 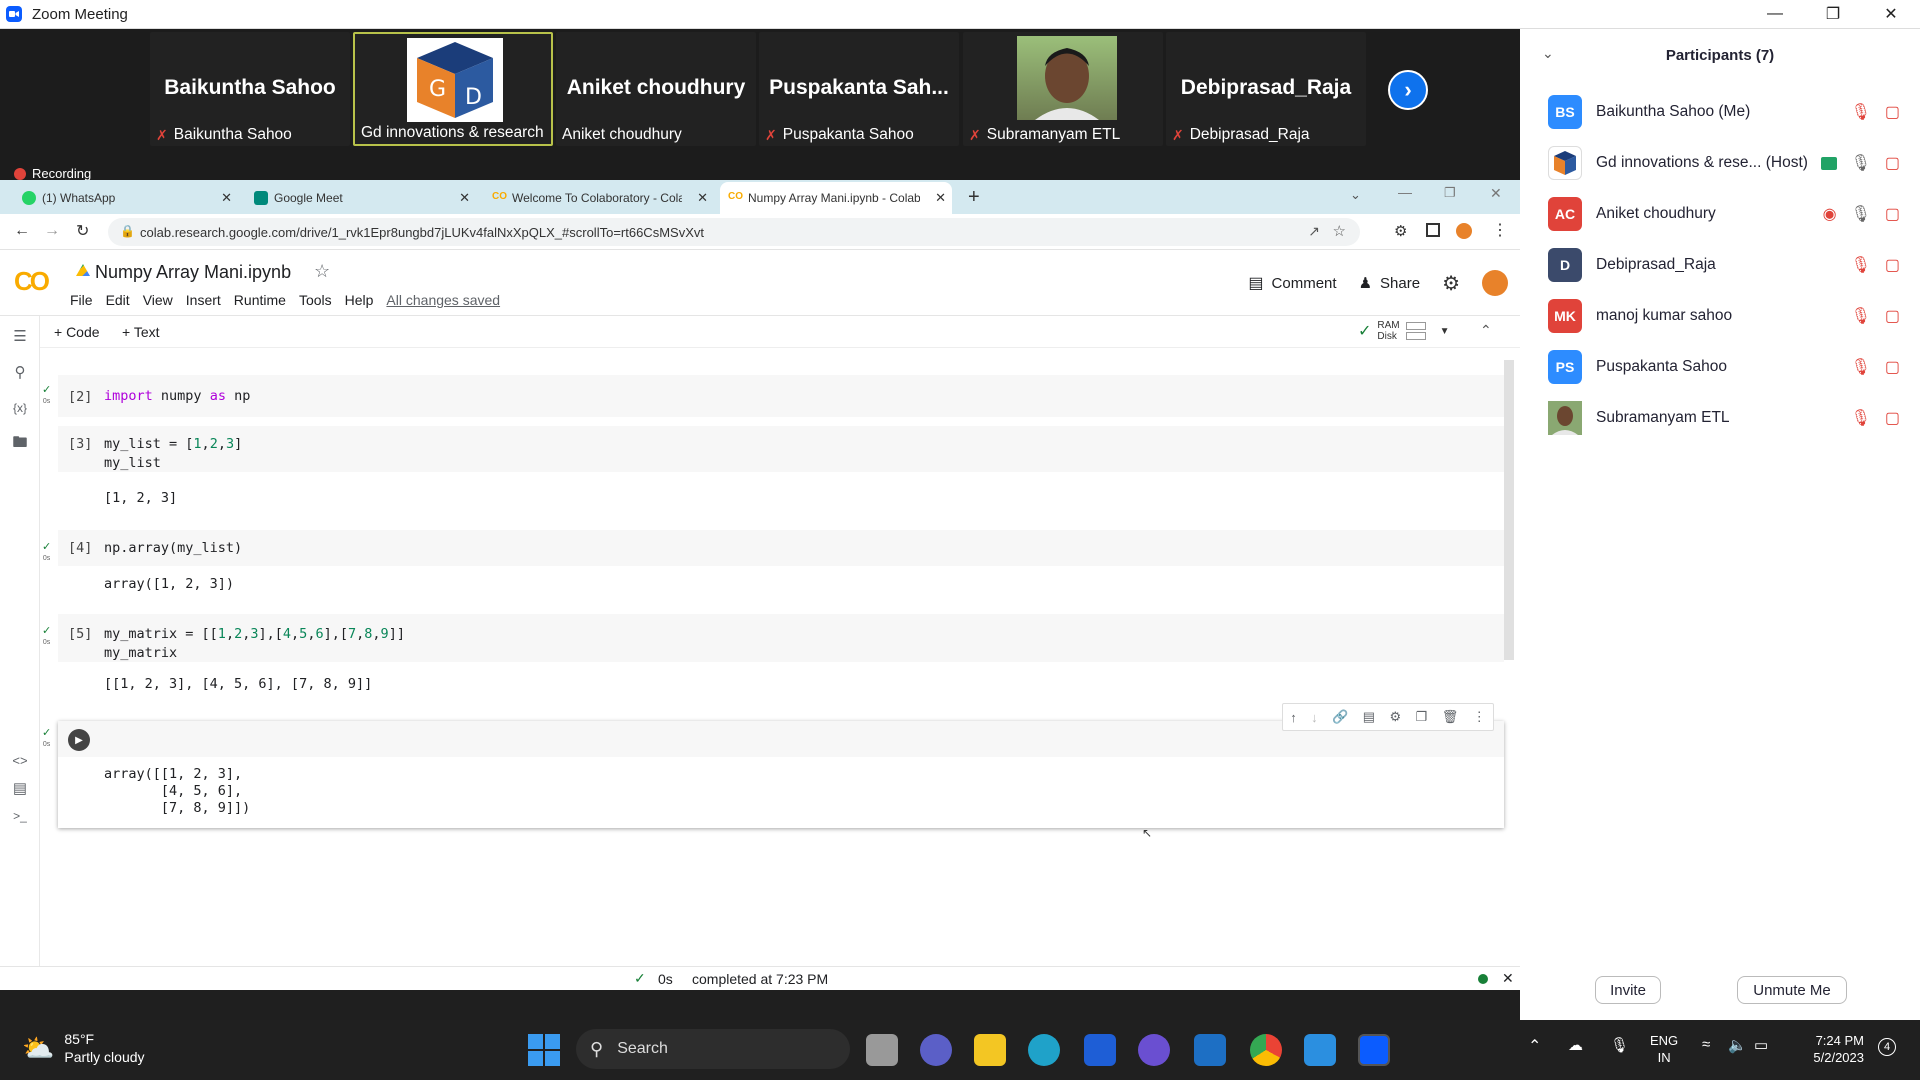 I want to click on mirror-cell-icon: ❐, so click(x=1422, y=717).